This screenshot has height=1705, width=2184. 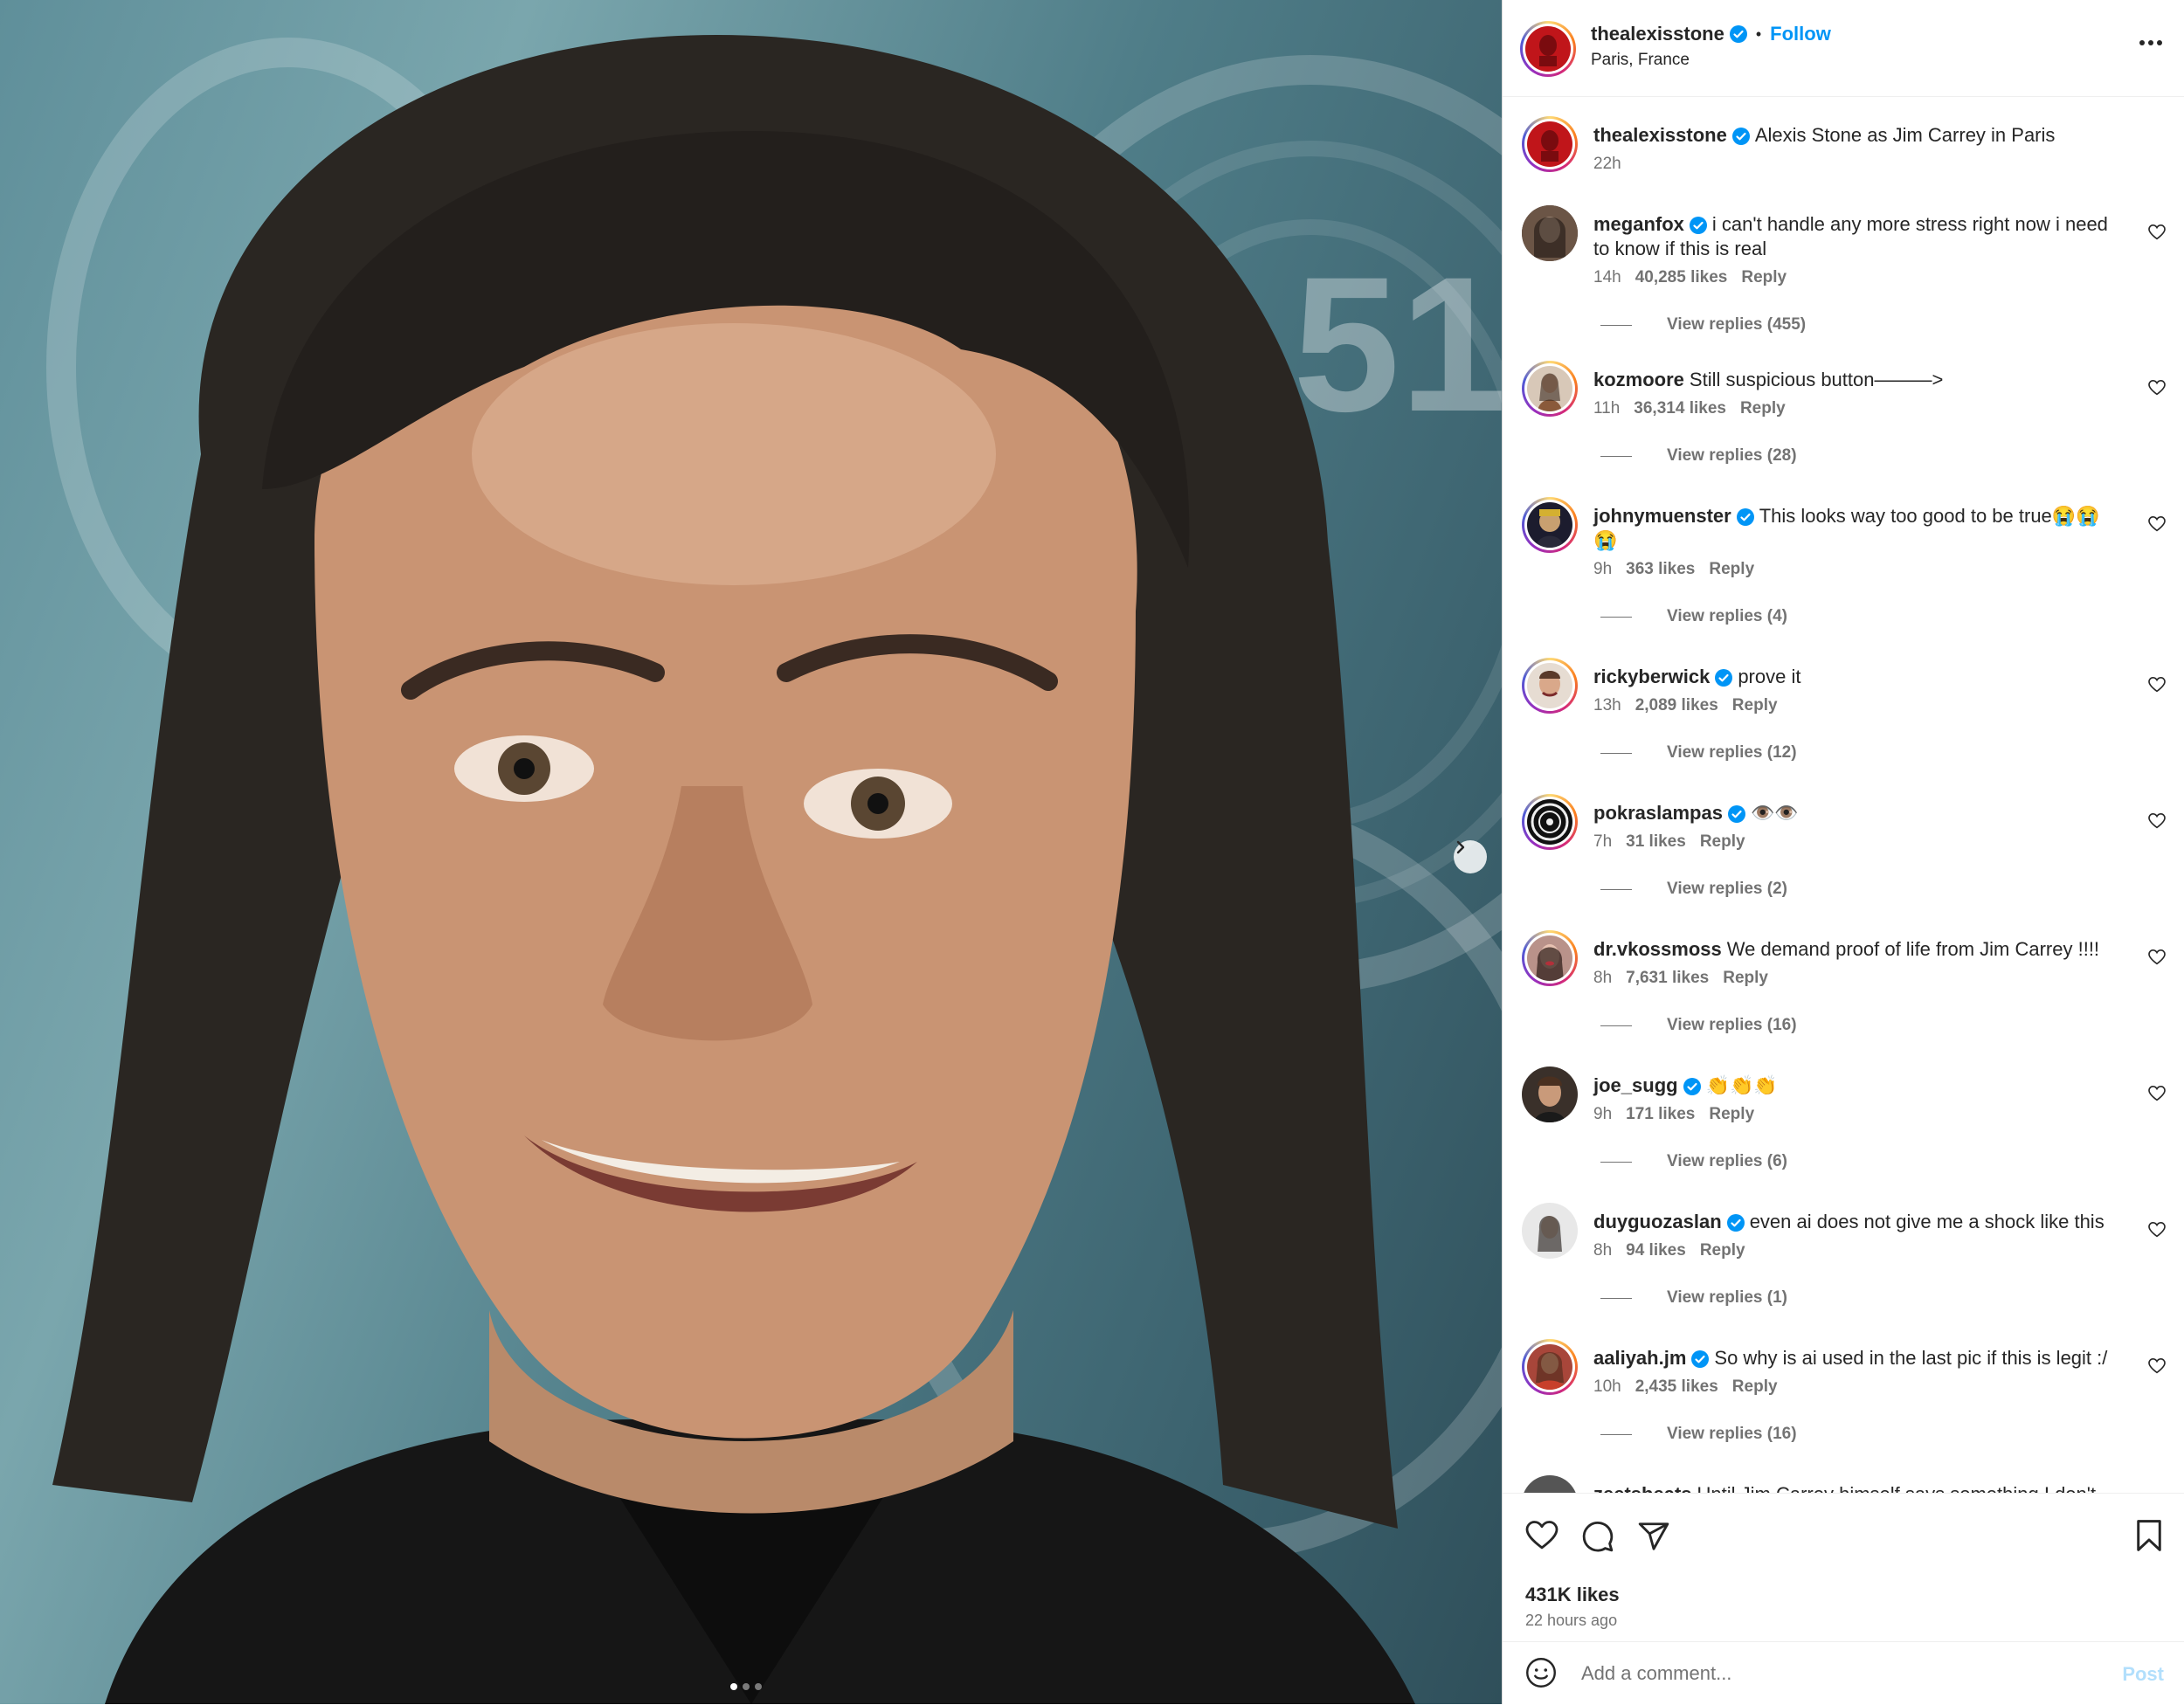 I want to click on comment-username: johnymuenster, so click(x=1662, y=516).